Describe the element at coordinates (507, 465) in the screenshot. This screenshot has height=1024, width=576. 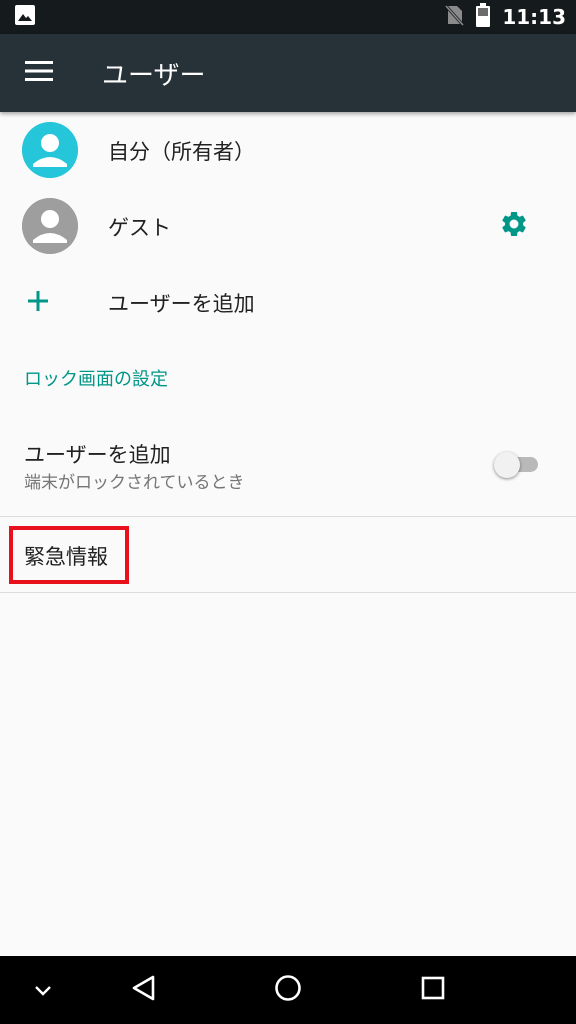
I see `toggle-thumb` at that location.